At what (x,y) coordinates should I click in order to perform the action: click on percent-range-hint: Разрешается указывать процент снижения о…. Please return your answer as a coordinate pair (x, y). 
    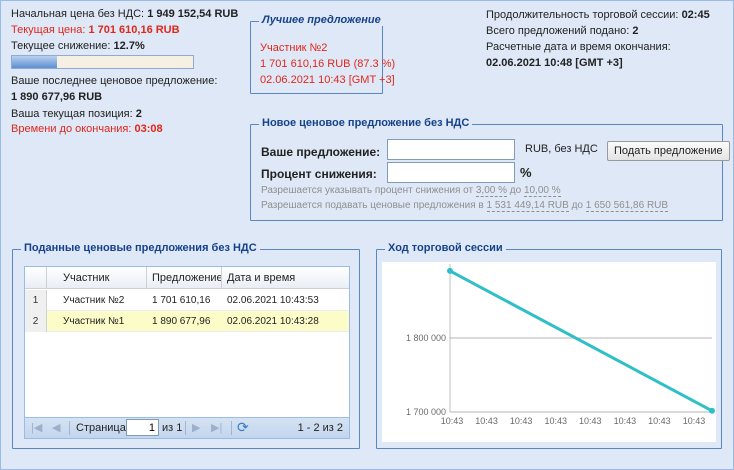
    Looking at the image, I should click on (411, 191).